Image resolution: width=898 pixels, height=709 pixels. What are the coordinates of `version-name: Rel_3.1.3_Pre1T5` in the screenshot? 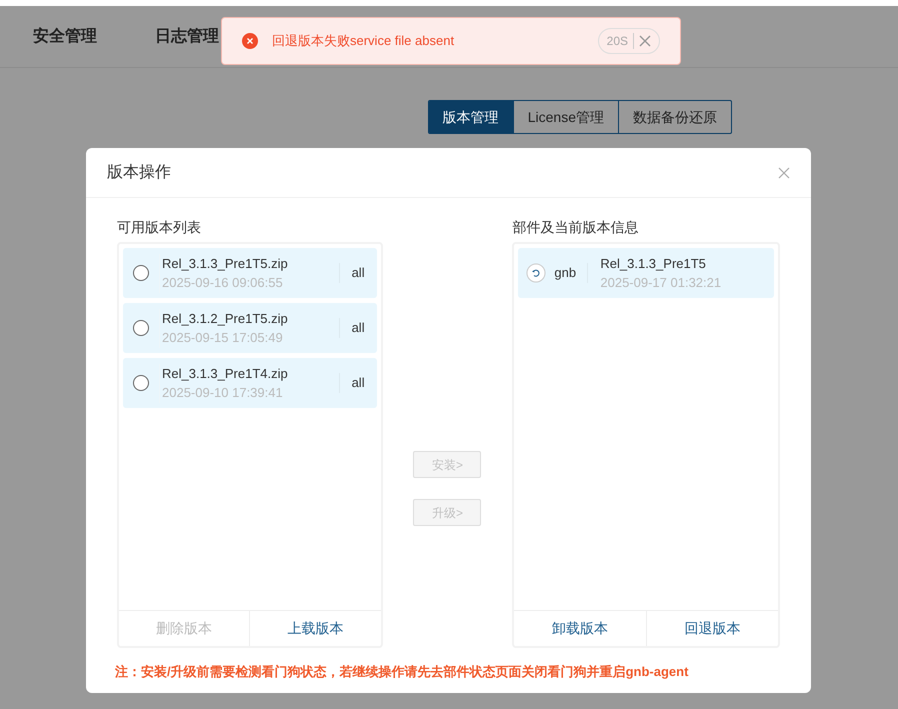 It's located at (653, 263).